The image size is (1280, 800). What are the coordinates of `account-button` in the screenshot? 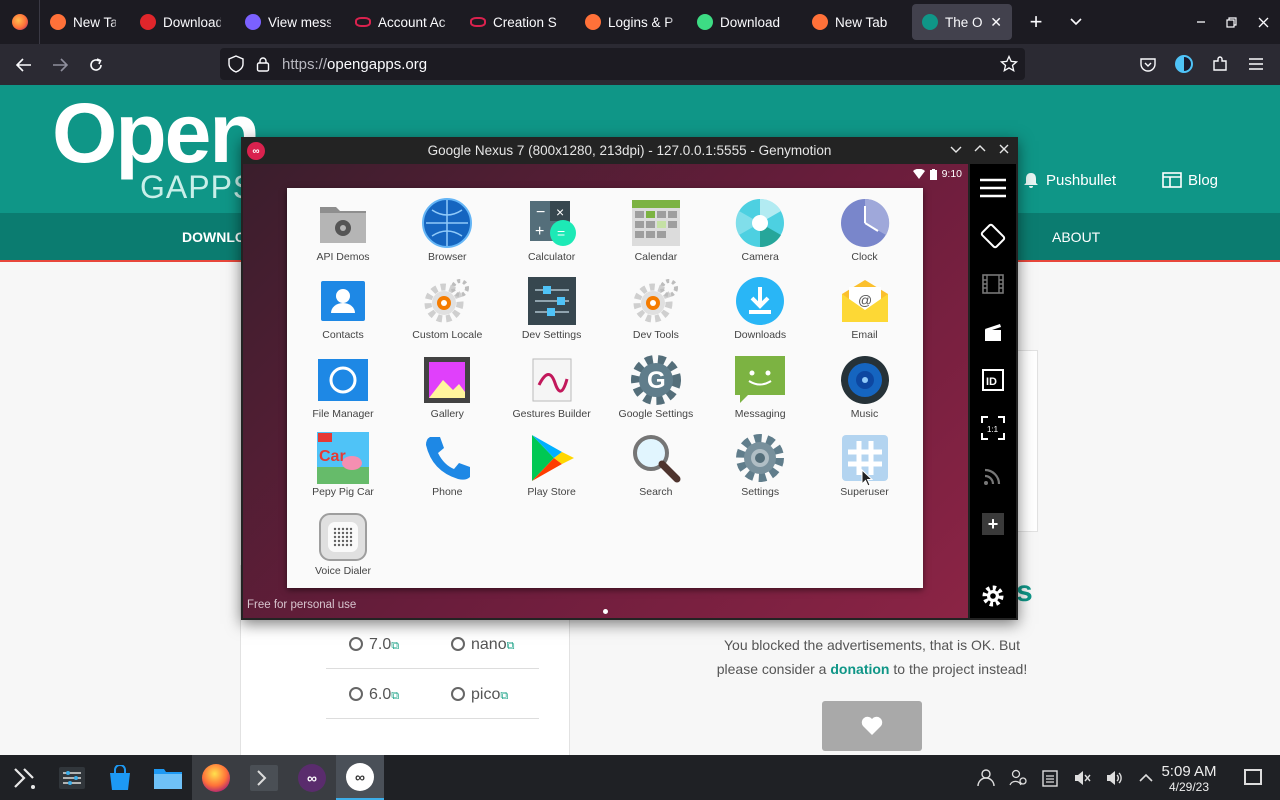 It's located at (1184, 64).